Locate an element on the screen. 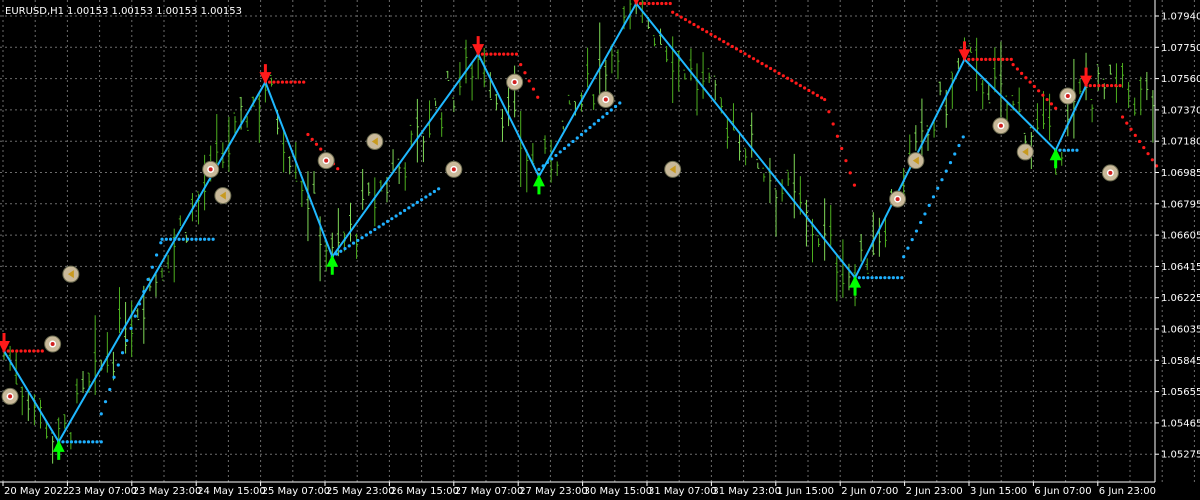  y-tick-label: 1.06035 is located at coordinates (1180, 330).